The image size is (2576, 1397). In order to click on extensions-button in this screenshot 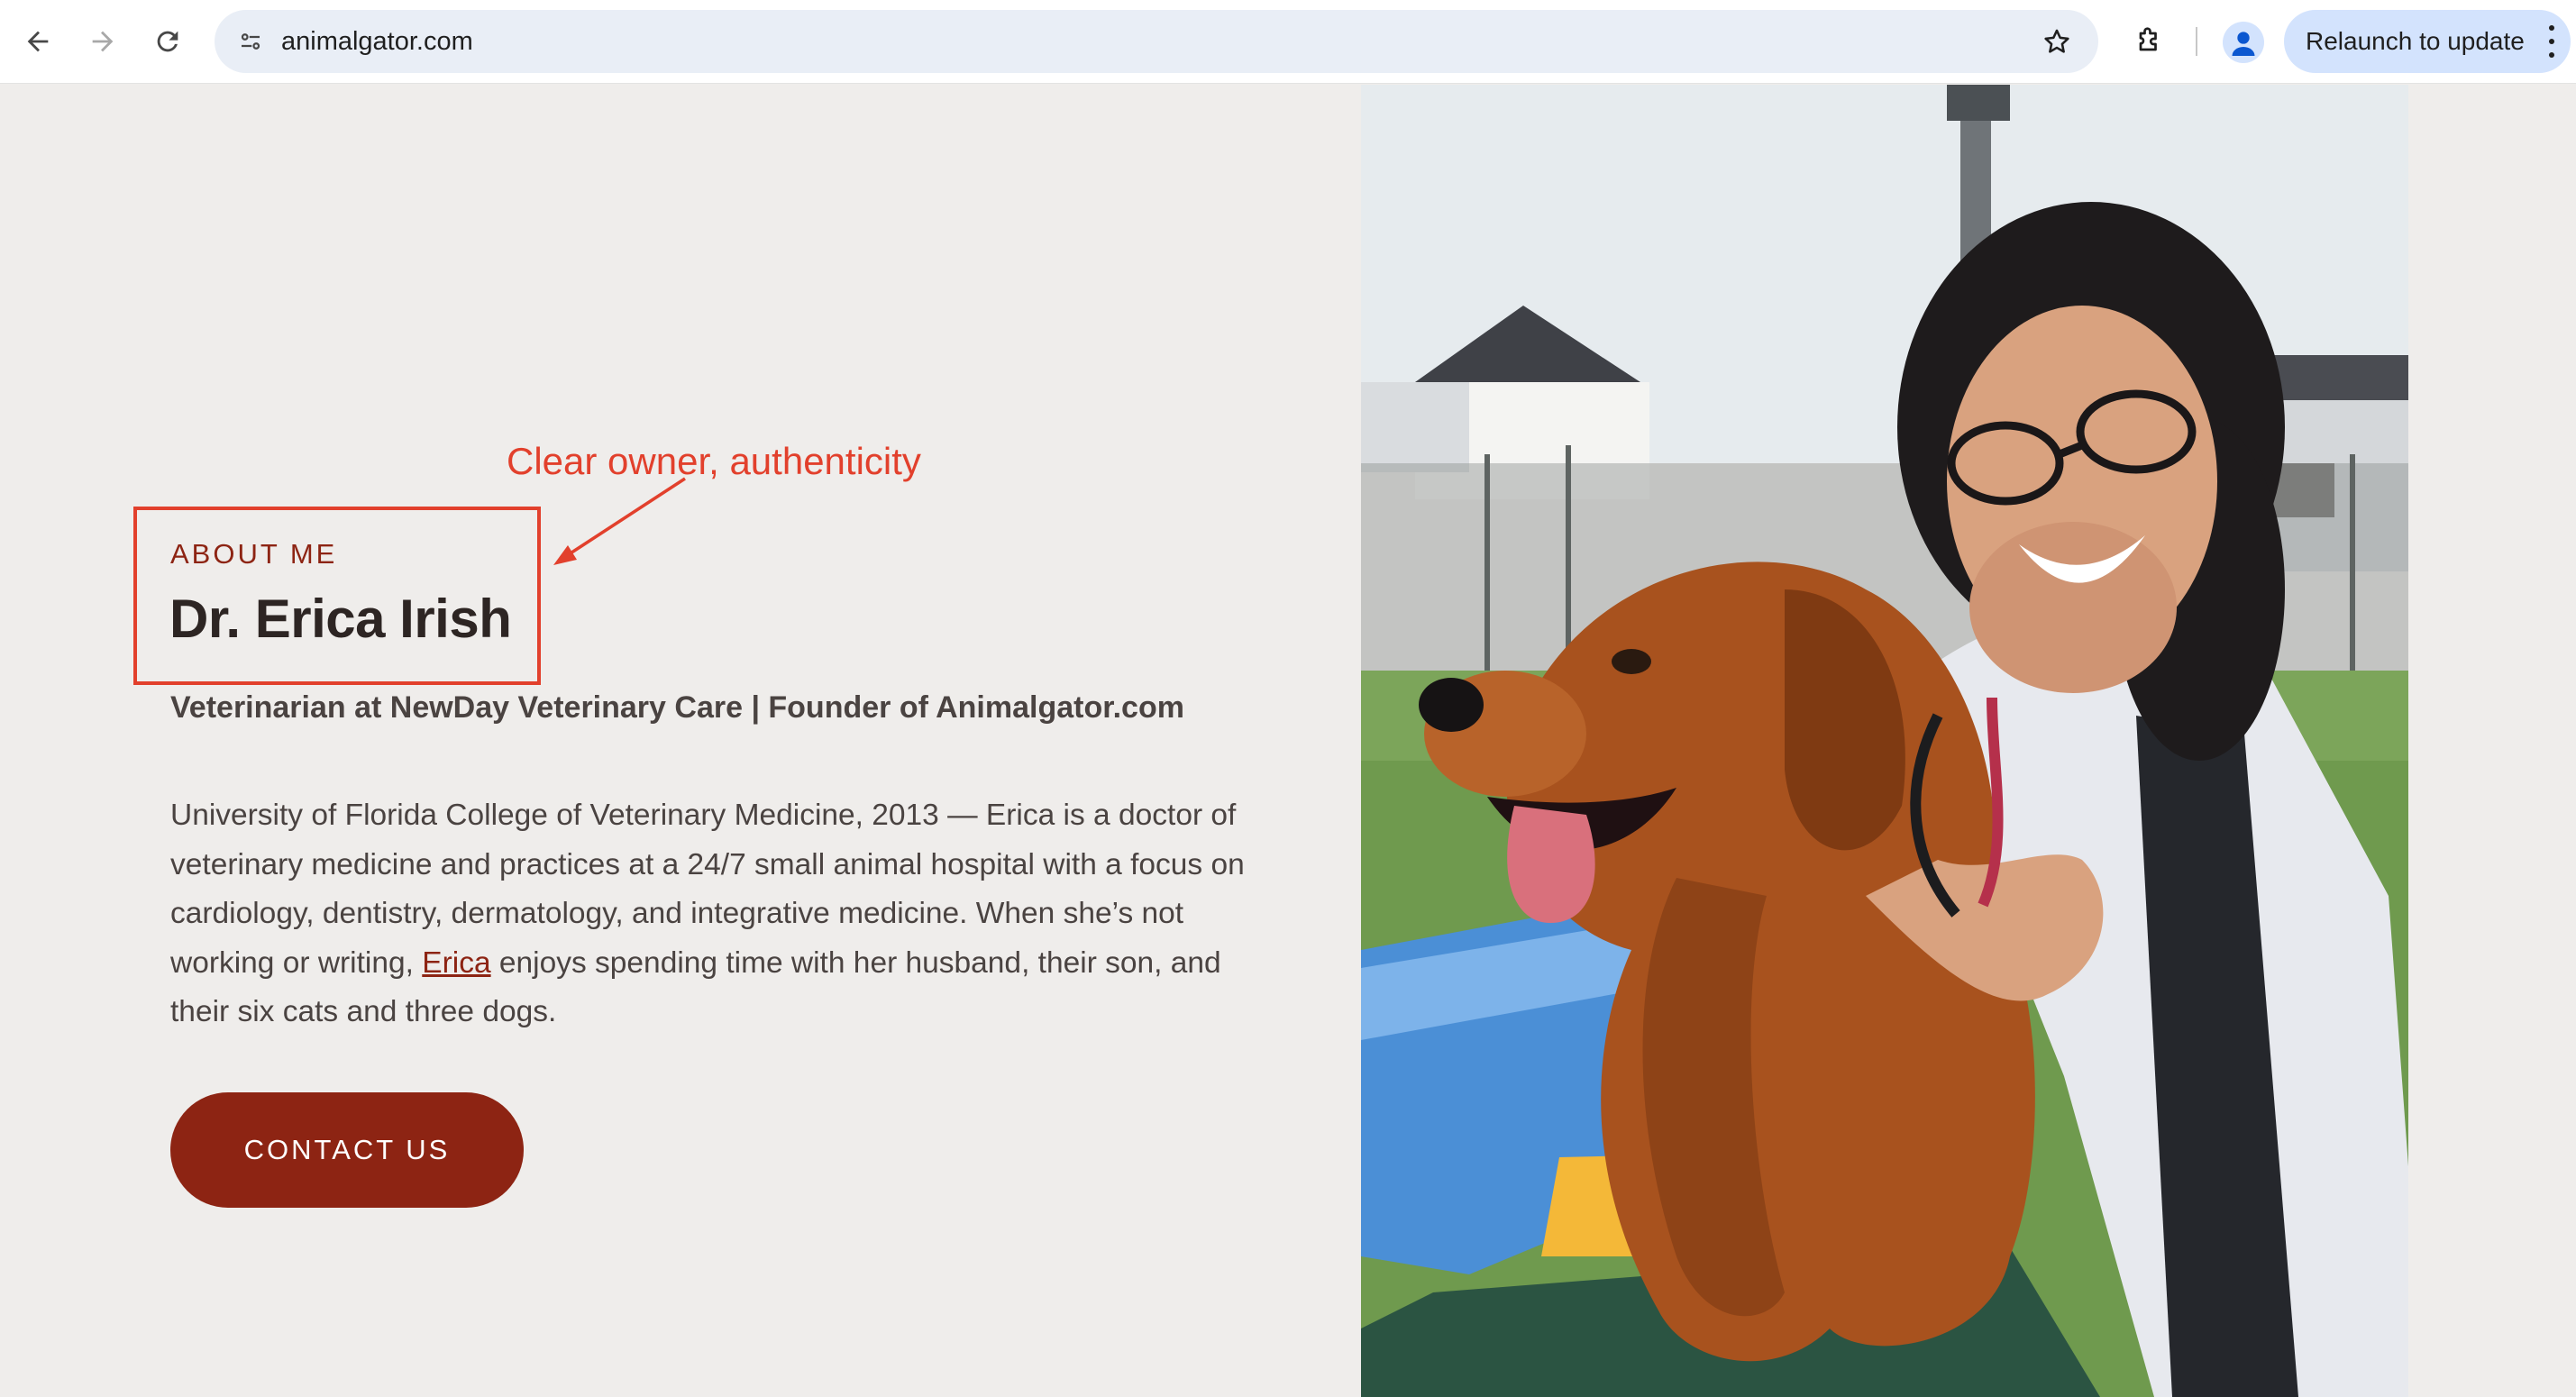, I will do `click(2149, 42)`.